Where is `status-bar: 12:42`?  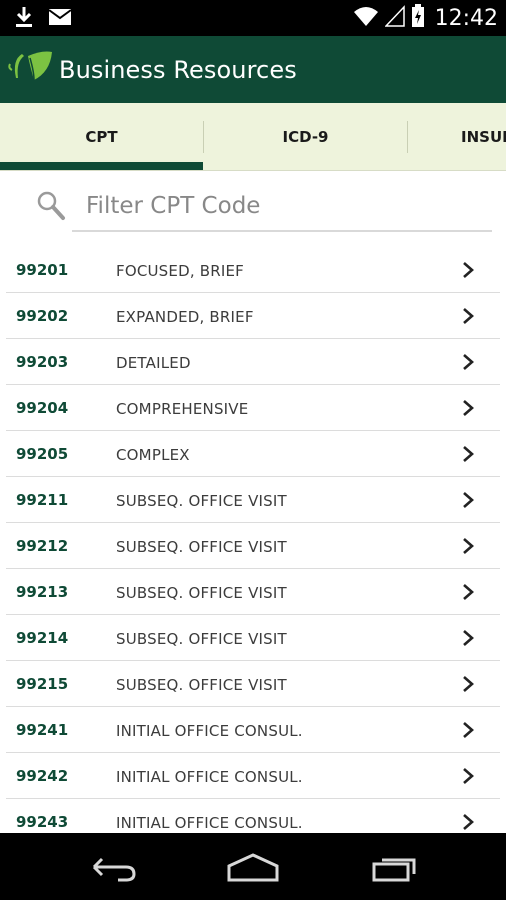
status-bar: 12:42 is located at coordinates (253, 18).